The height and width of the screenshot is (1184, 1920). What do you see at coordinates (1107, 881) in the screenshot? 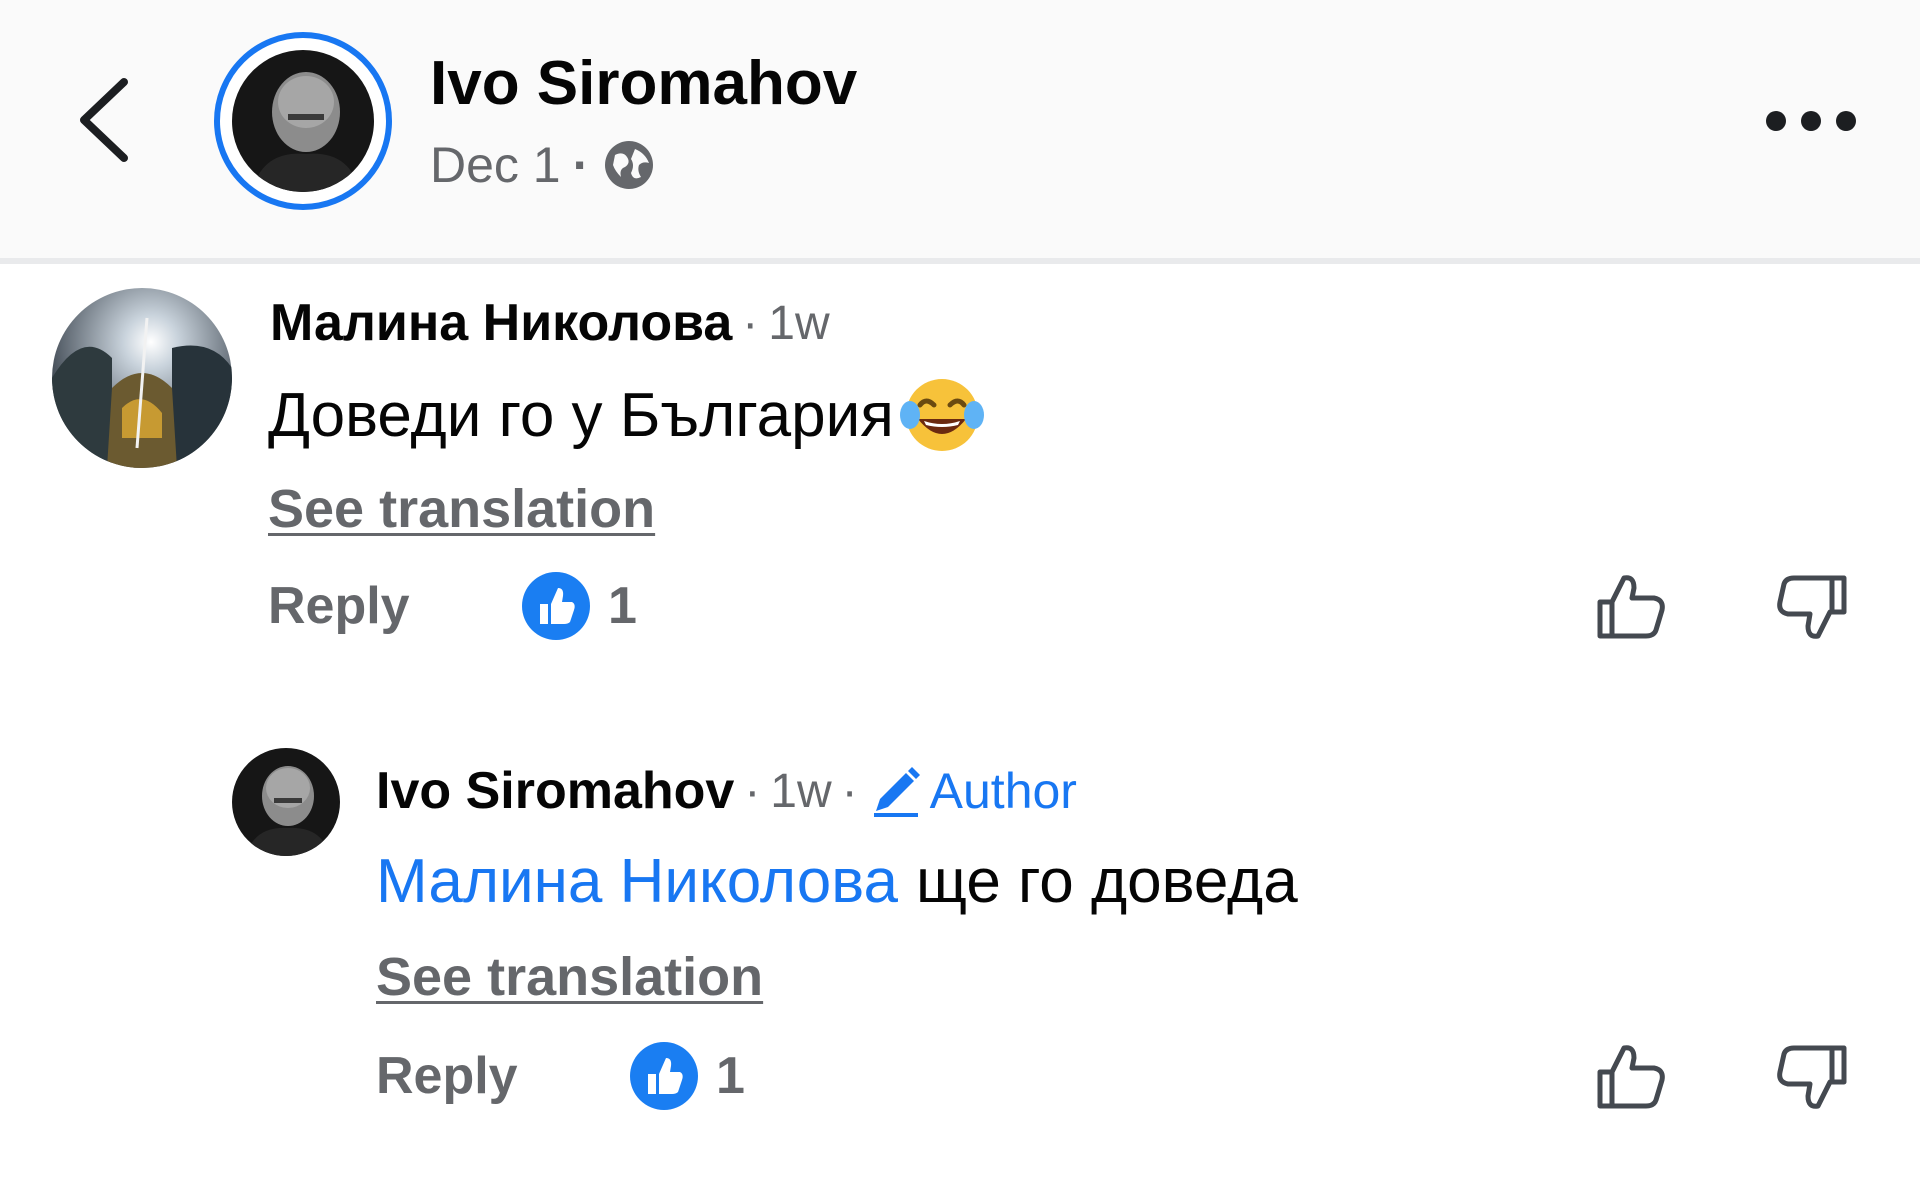
I see `reply-body: ще го доведа` at bounding box center [1107, 881].